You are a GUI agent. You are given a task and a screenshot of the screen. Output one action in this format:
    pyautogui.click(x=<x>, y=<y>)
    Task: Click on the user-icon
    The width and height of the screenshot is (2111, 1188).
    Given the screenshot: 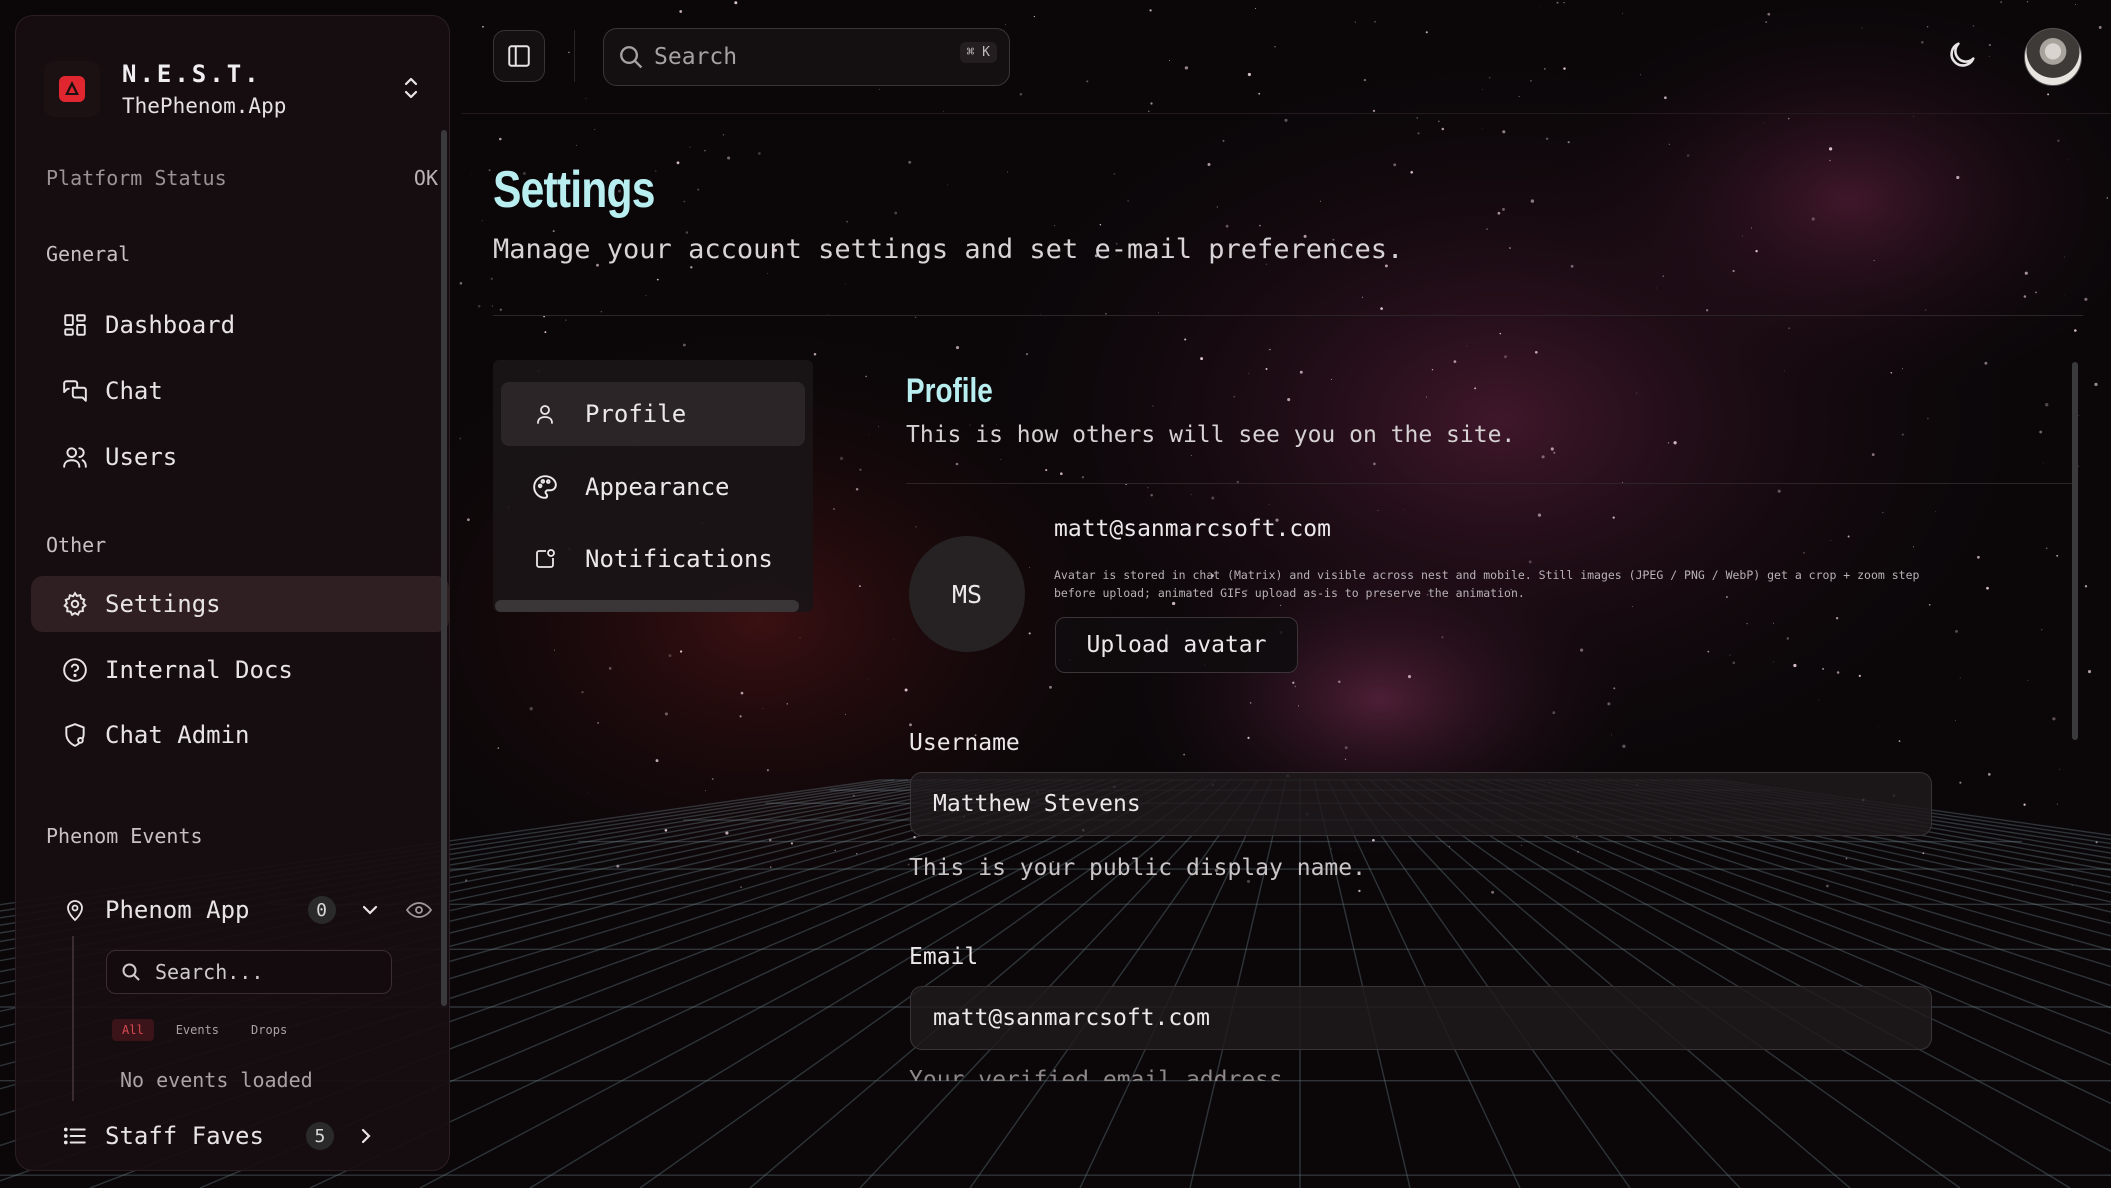 What is the action you would take?
    pyautogui.click(x=545, y=414)
    